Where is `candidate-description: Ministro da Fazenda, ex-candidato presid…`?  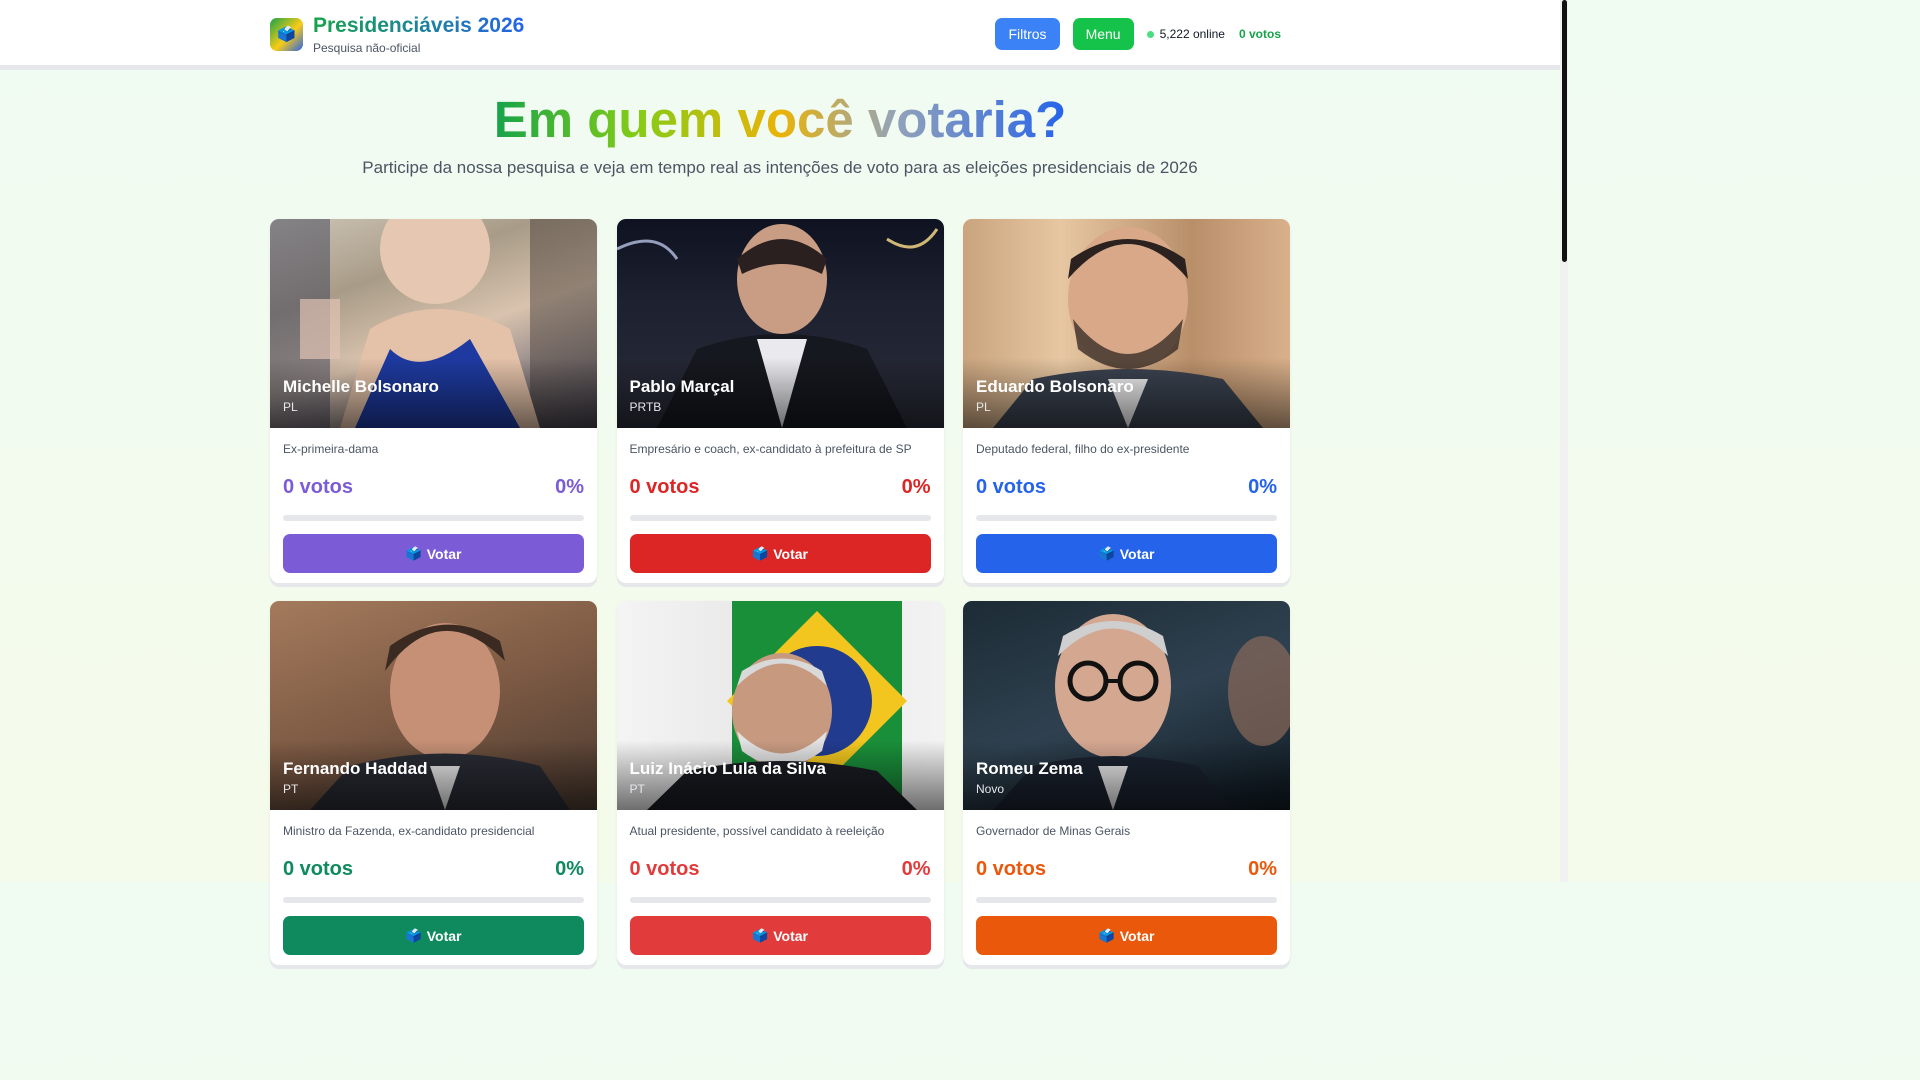
candidate-description: Ministro da Fazenda, ex-candidato presid… is located at coordinates (409, 831).